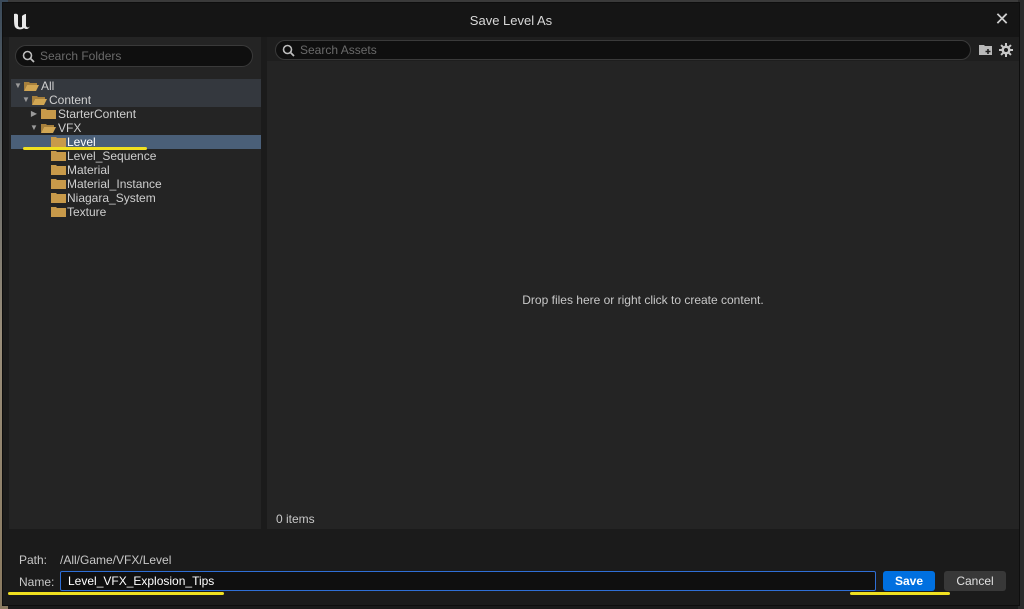 The height and width of the screenshot is (609, 1024). I want to click on tree-item-label: Material, so click(88, 170).